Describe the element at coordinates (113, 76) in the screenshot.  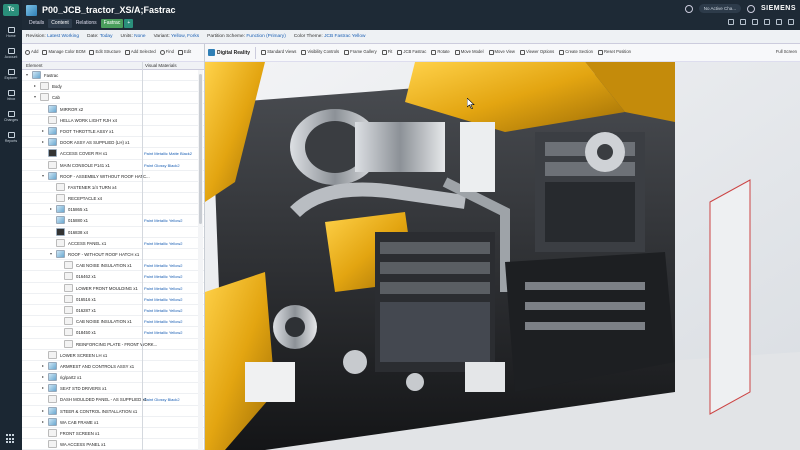
I see `tree-row: ▾ Fastrac` at that location.